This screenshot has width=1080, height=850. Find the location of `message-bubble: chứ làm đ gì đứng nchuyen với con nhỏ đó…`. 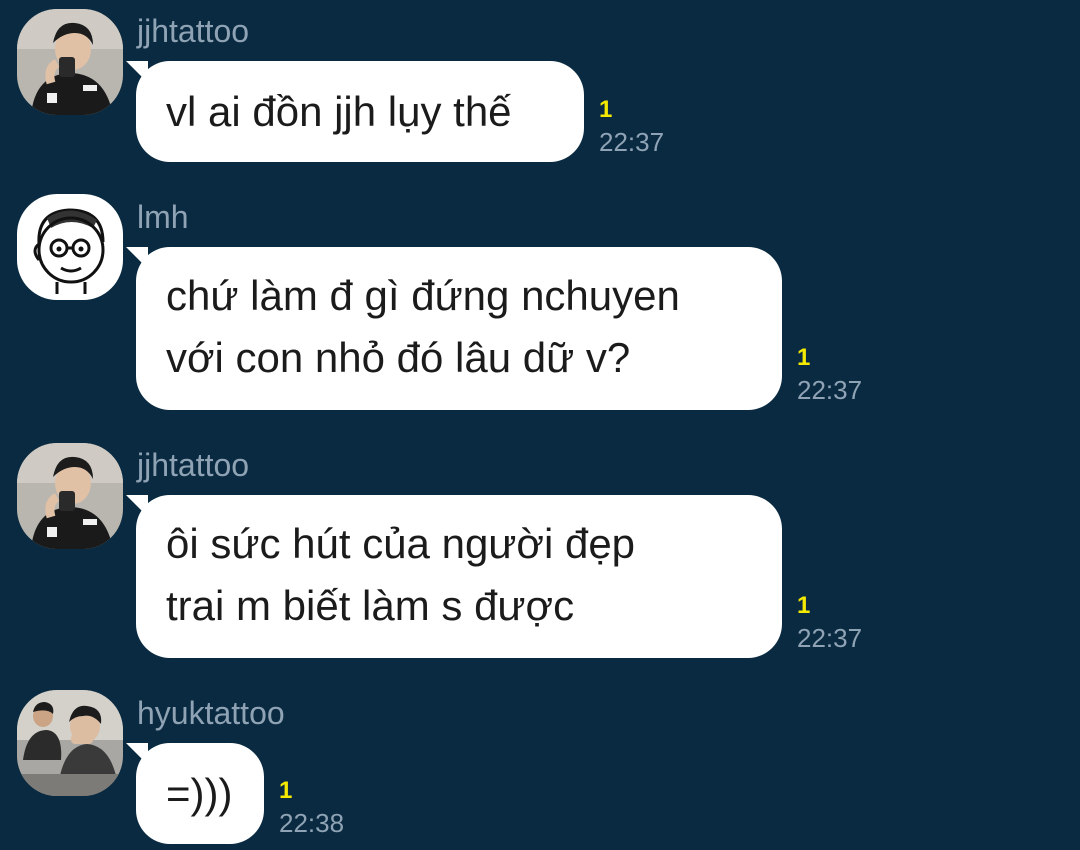

message-bubble: chứ làm đ gì đứng nchuyen với con nhỏ đó… is located at coordinates (454, 328).